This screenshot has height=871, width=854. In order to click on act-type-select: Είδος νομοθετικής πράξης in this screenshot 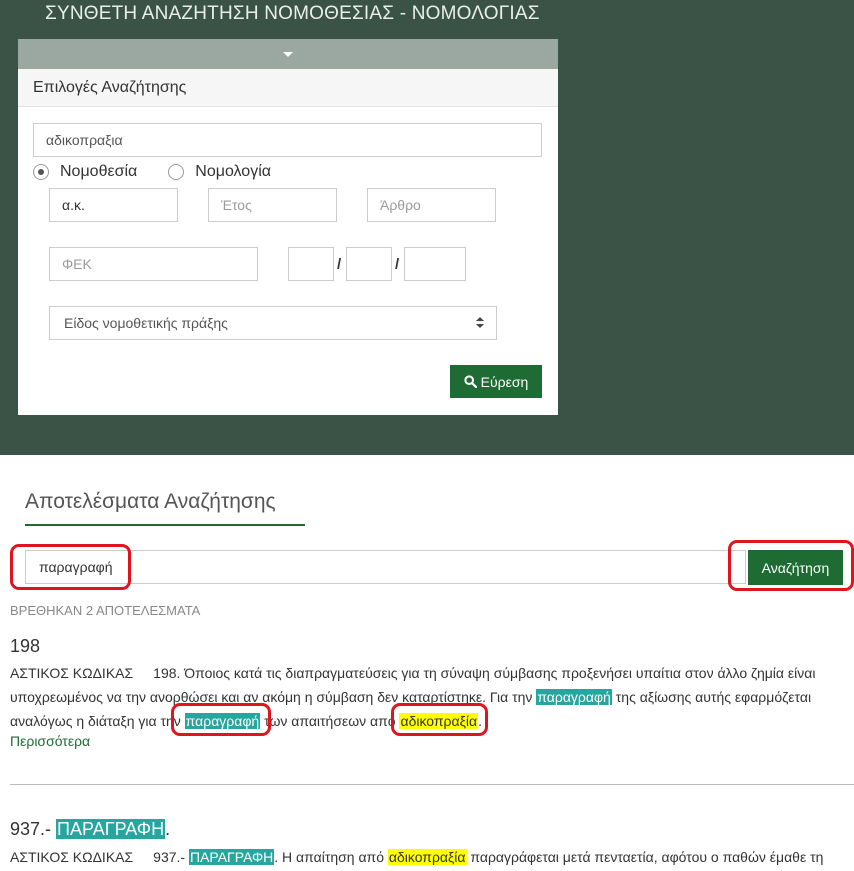, I will do `click(273, 323)`.